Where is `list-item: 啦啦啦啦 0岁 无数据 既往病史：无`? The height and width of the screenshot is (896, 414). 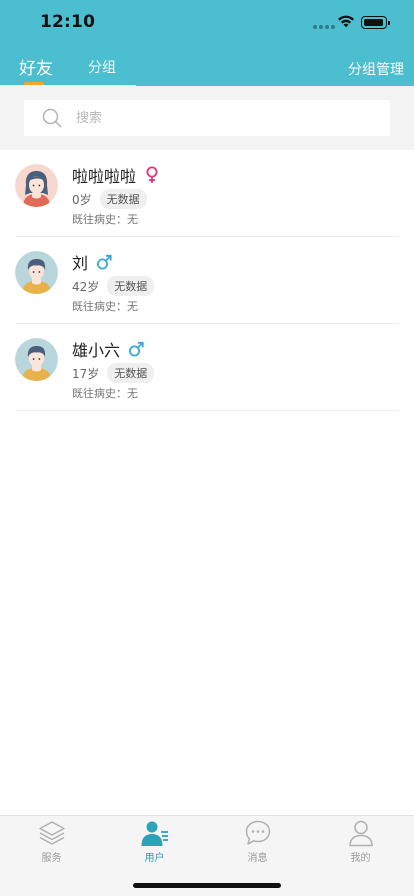
list-item: 啦啦啦啦 0岁 无数据 既往病史：无 is located at coordinates (207, 193).